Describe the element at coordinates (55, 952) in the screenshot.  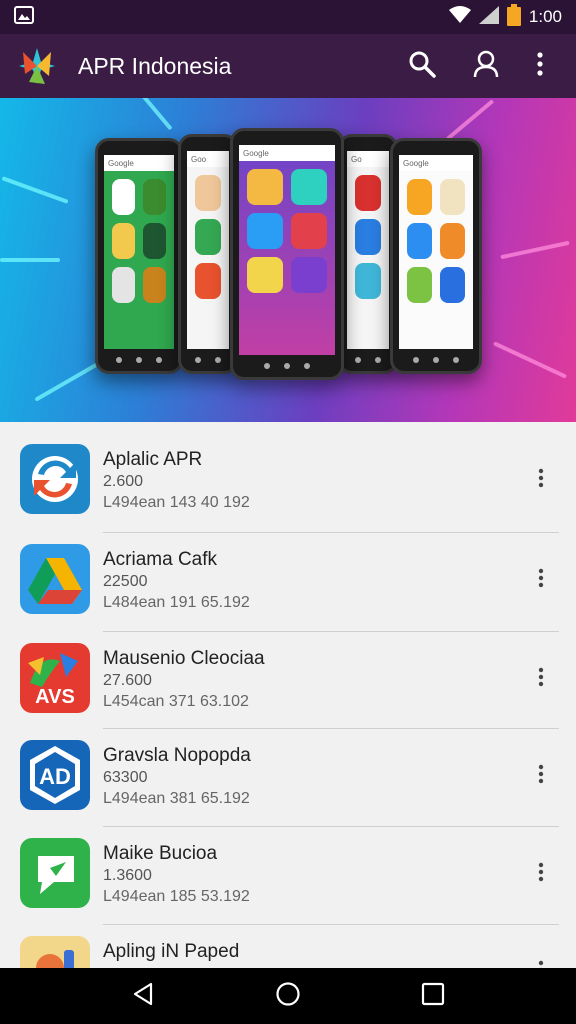
I see `cartoon-icon` at that location.